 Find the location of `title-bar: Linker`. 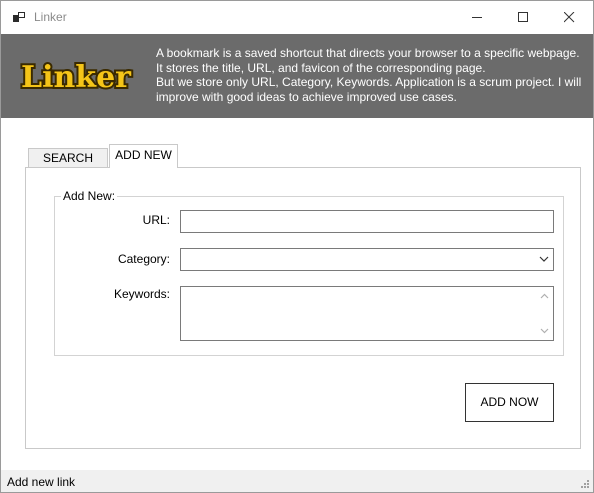

title-bar: Linker is located at coordinates (297, 17).